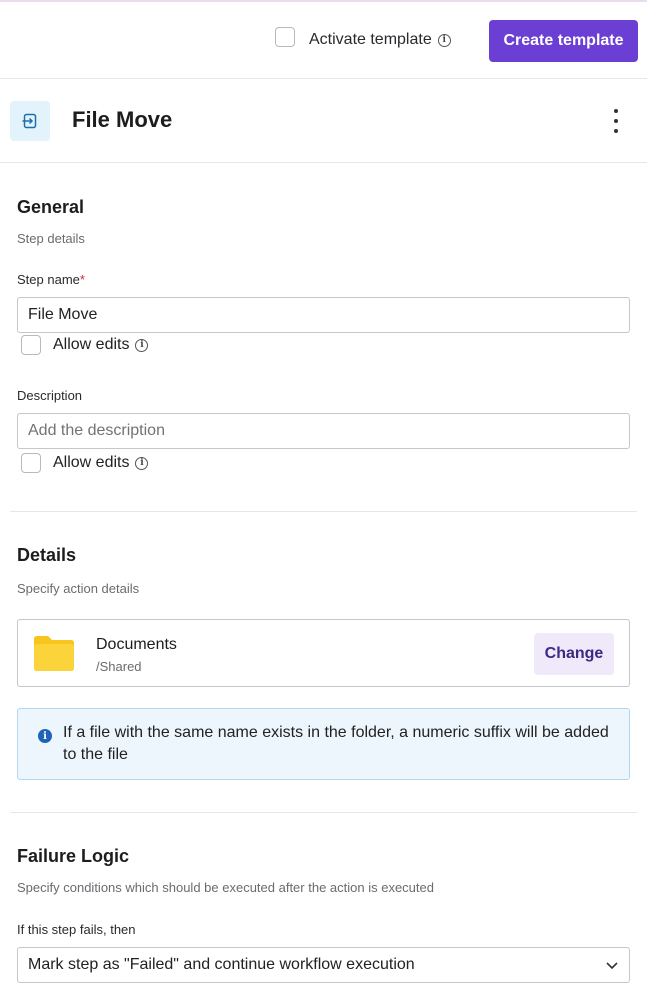  Describe the element at coordinates (323, 812) in the screenshot. I see `details-divider` at that location.